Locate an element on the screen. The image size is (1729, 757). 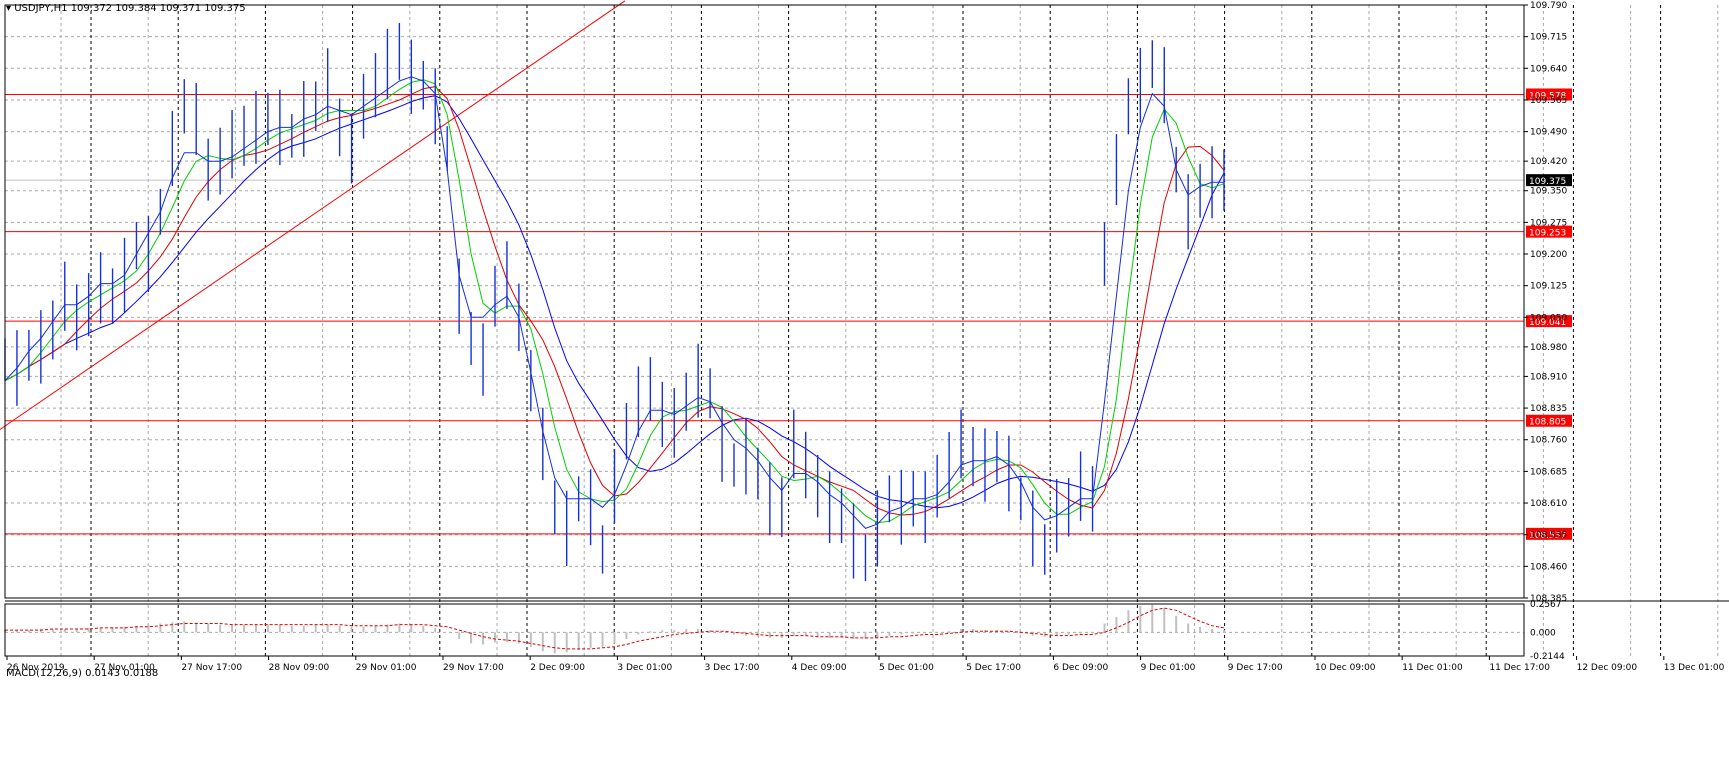
x-tick-label: 29 Nov 17:00 is located at coordinates (473, 668).